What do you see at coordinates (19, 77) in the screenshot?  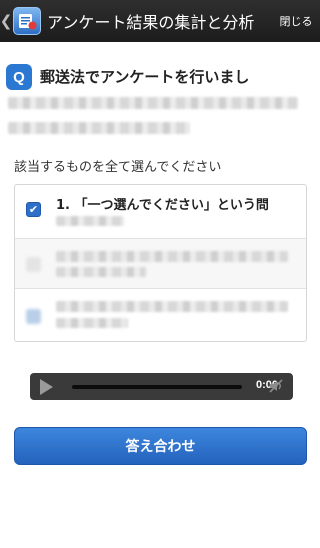 I see `question-badge: Q` at bounding box center [19, 77].